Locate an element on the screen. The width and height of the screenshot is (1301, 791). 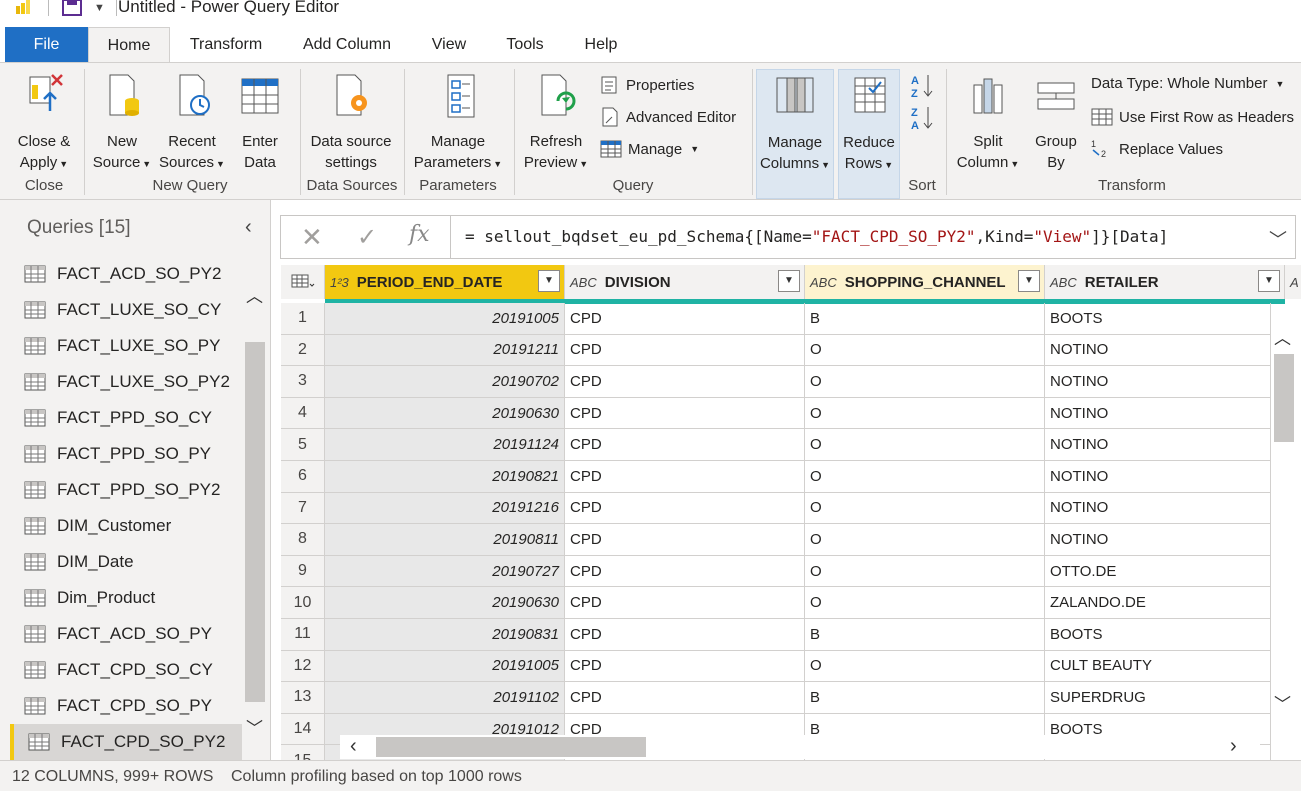
query-item: FACT_ACD_SO_PY2 is located at coordinates (126, 274).